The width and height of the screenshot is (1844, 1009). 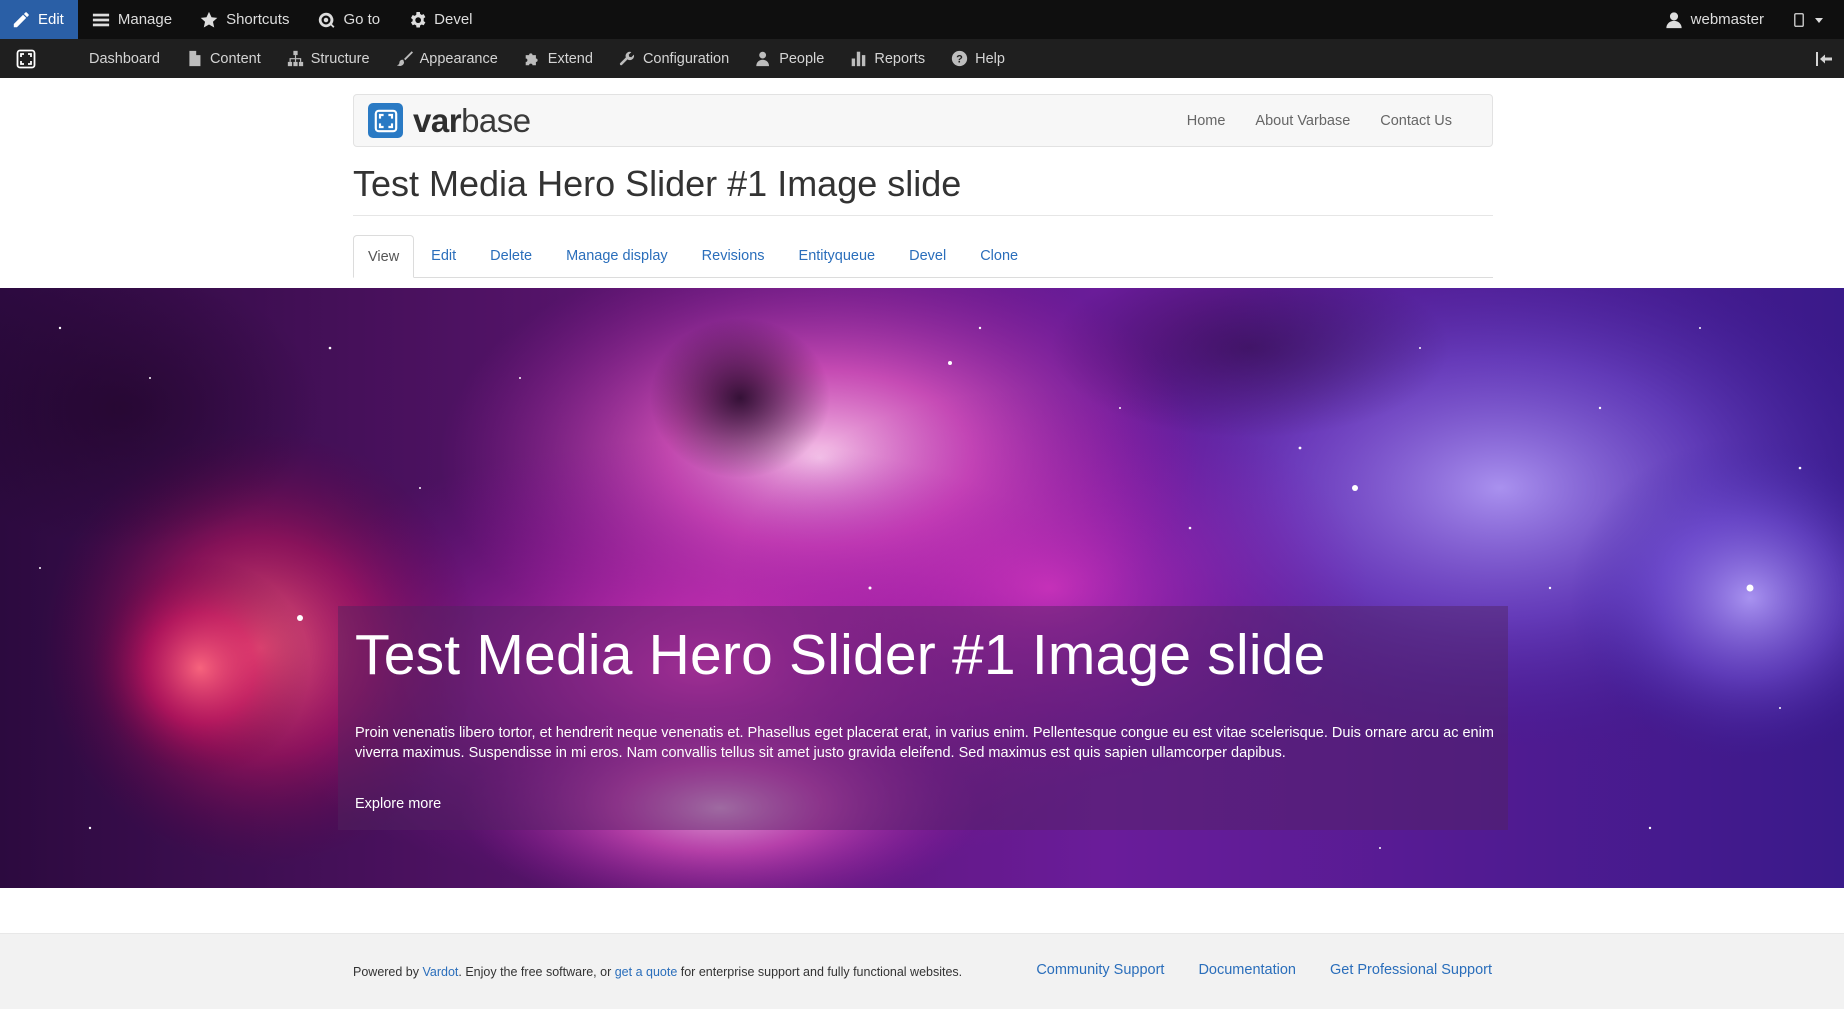 What do you see at coordinates (646, 972) in the screenshot?
I see `get-a-quote-link: get a quote` at bounding box center [646, 972].